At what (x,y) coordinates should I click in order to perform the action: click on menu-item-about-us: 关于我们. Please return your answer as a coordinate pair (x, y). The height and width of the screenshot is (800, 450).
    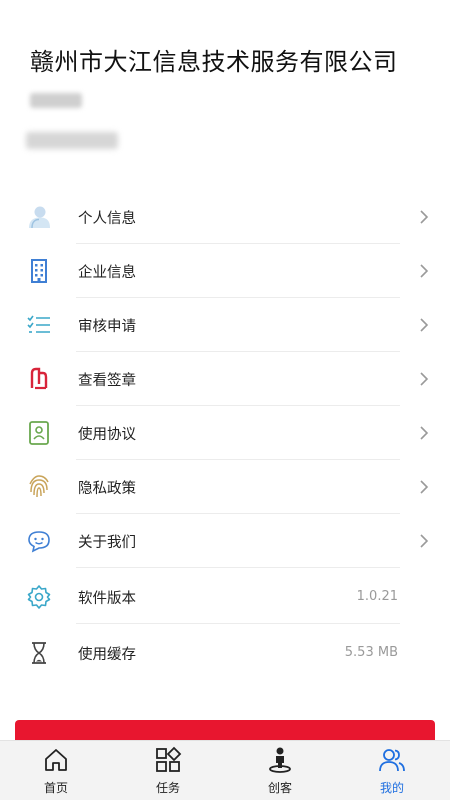
    Looking at the image, I should click on (225, 541).